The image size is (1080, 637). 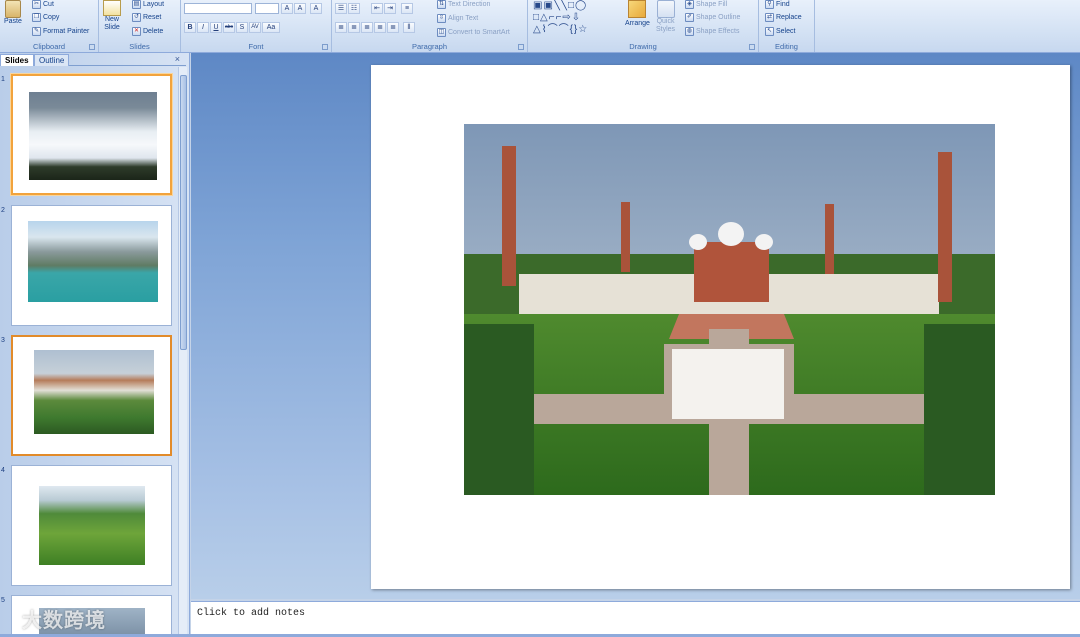 What do you see at coordinates (429, 46) in the screenshot?
I see `paragraph-label: Paragraph` at bounding box center [429, 46].